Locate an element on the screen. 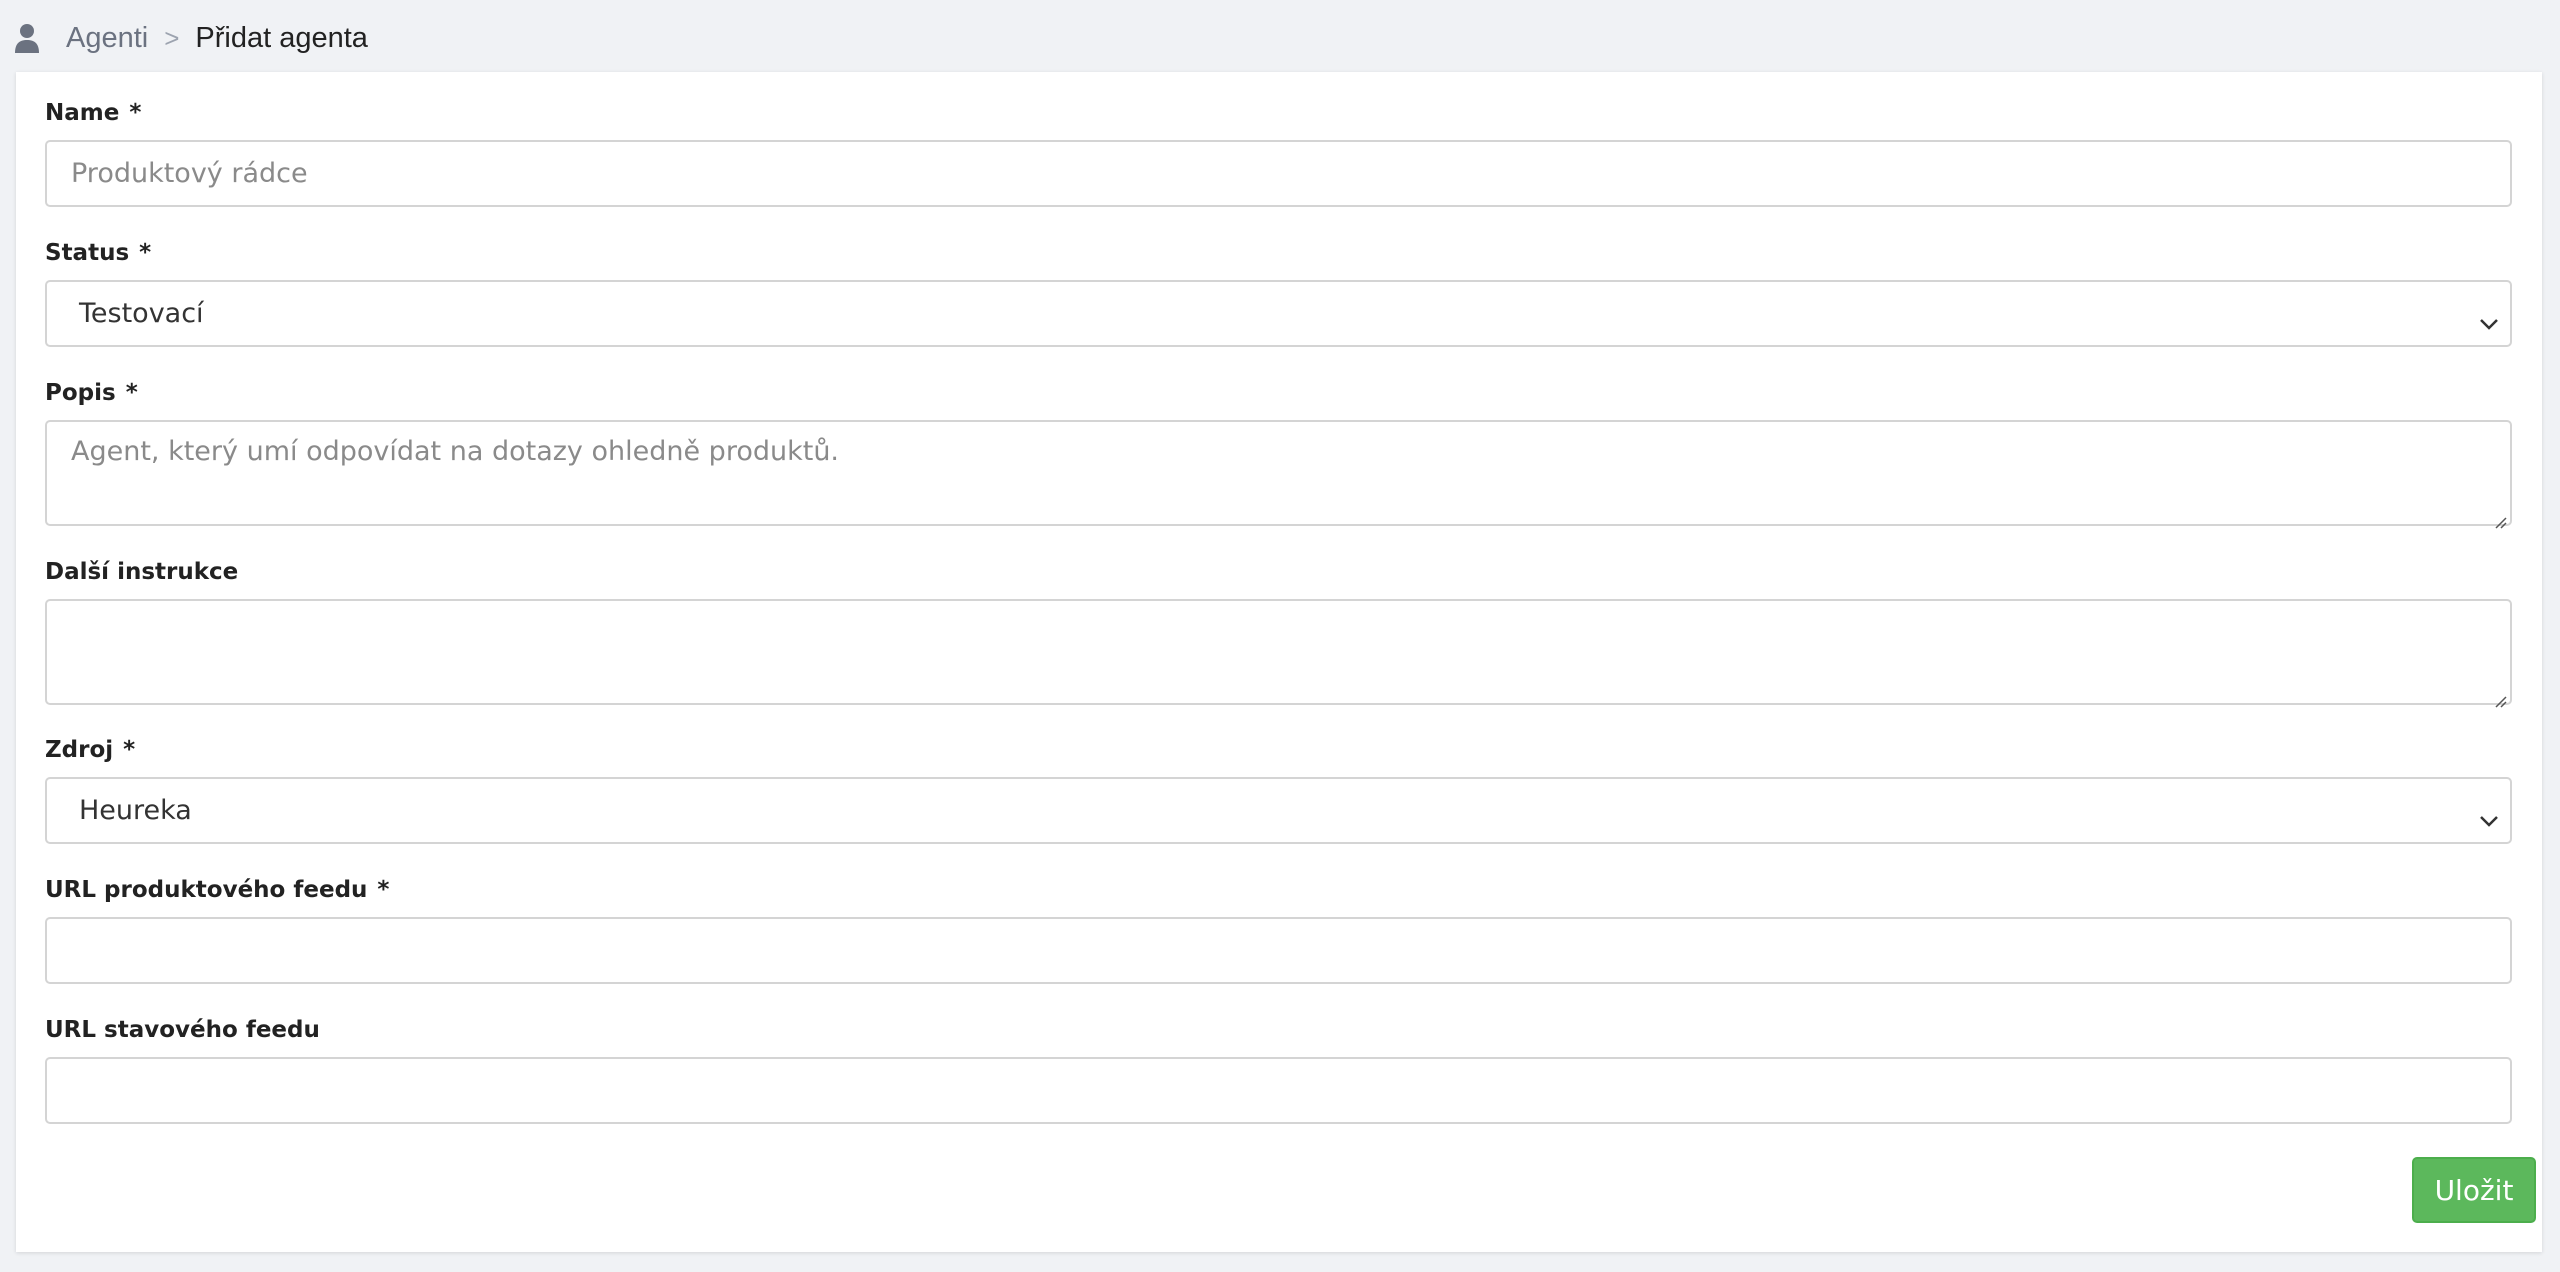 The height and width of the screenshot is (1272, 2560). breadcrumb-current: Přidat agenta is located at coordinates (281, 37).